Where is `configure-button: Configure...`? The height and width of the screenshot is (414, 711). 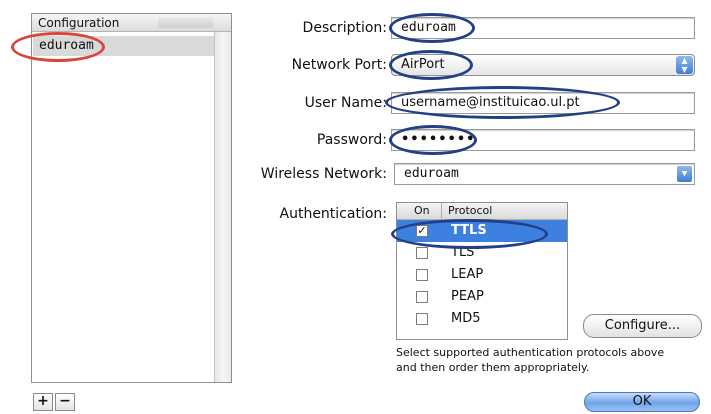
configure-button: Configure... is located at coordinates (642, 326).